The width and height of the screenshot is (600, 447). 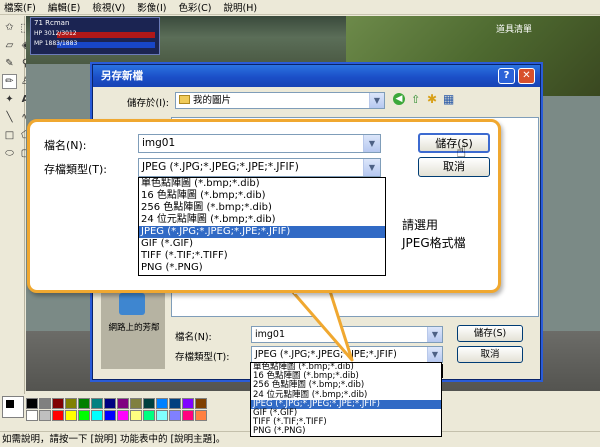 I want to click on network-places-label: 網路上的芳鄰, so click(x=134, y=327).